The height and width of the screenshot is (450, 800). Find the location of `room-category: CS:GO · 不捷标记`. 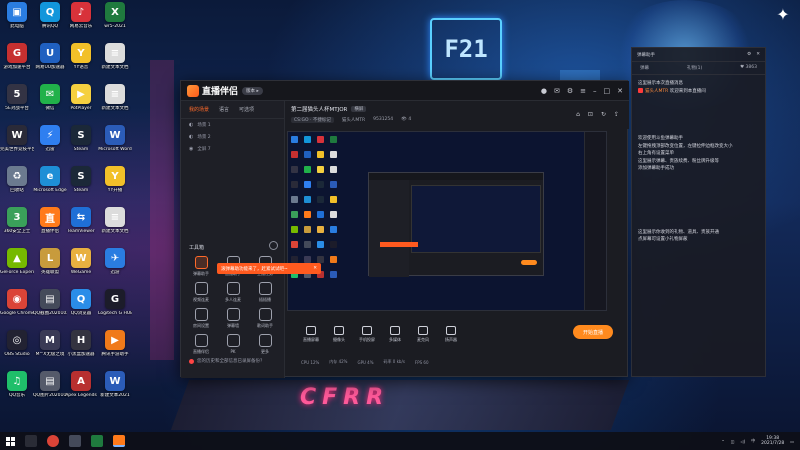

room-category: CS:GO · 不捷标记 is located at coordinates (312, 120).